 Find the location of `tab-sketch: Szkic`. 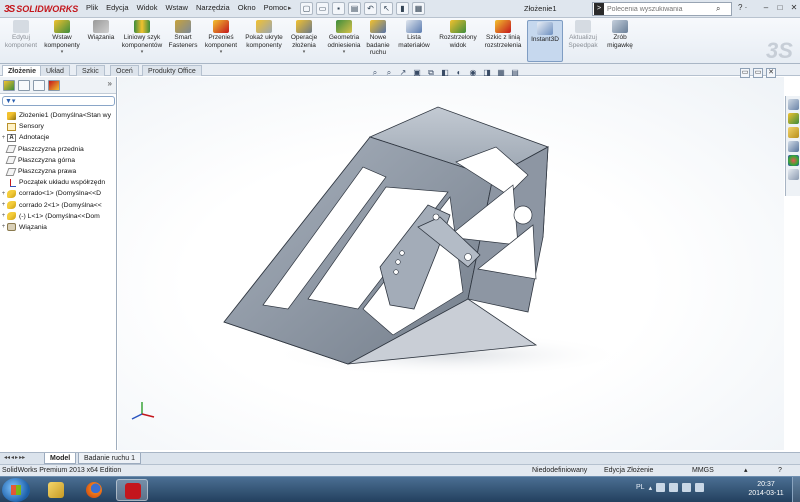

tab-sketch: Szkic is located at coordinates (90, 70).